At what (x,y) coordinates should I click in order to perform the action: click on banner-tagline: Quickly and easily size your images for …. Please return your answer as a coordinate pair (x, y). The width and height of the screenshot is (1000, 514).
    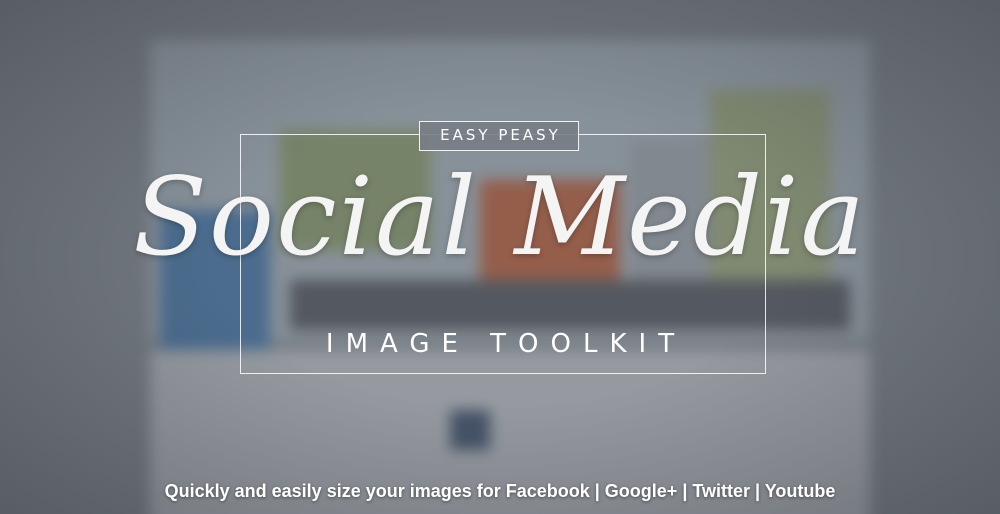
    Looking at the image, I should click on (500, 491).